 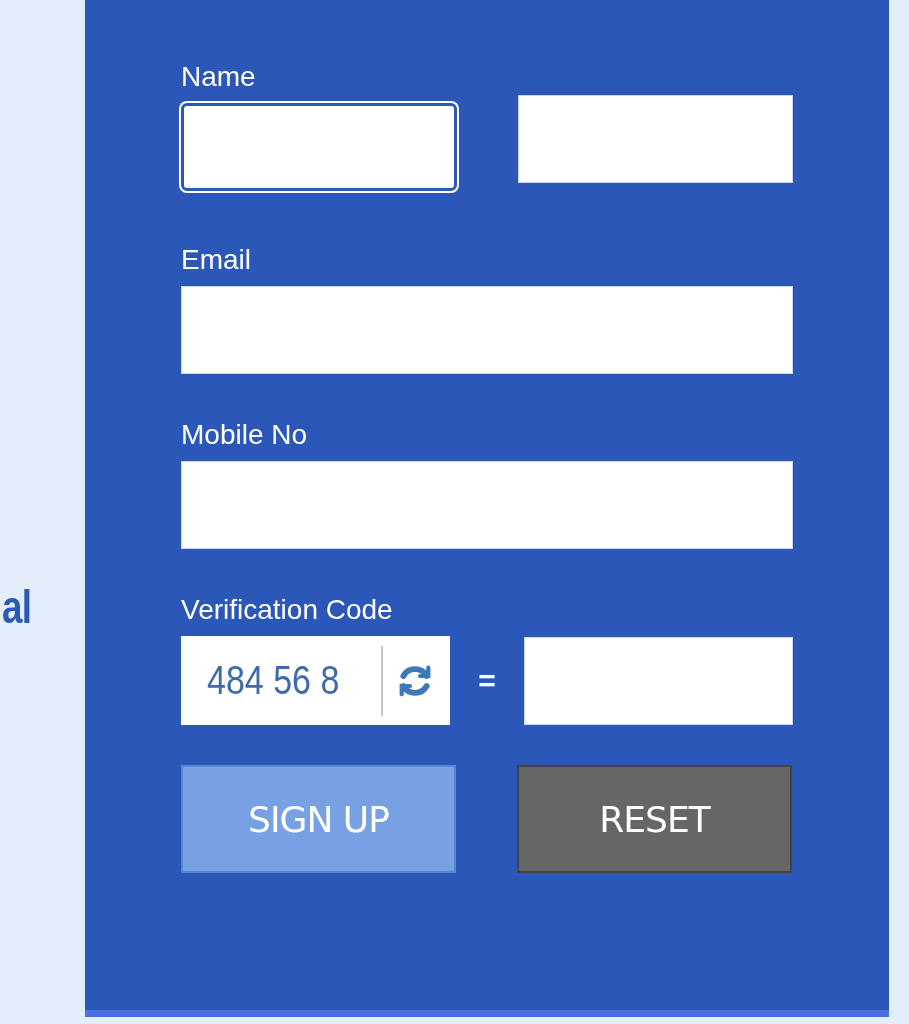 What do you see at coordinates (245, 435) in the screenshot?
I see `field-label: Mobile No` at bounding box center [245, 435].